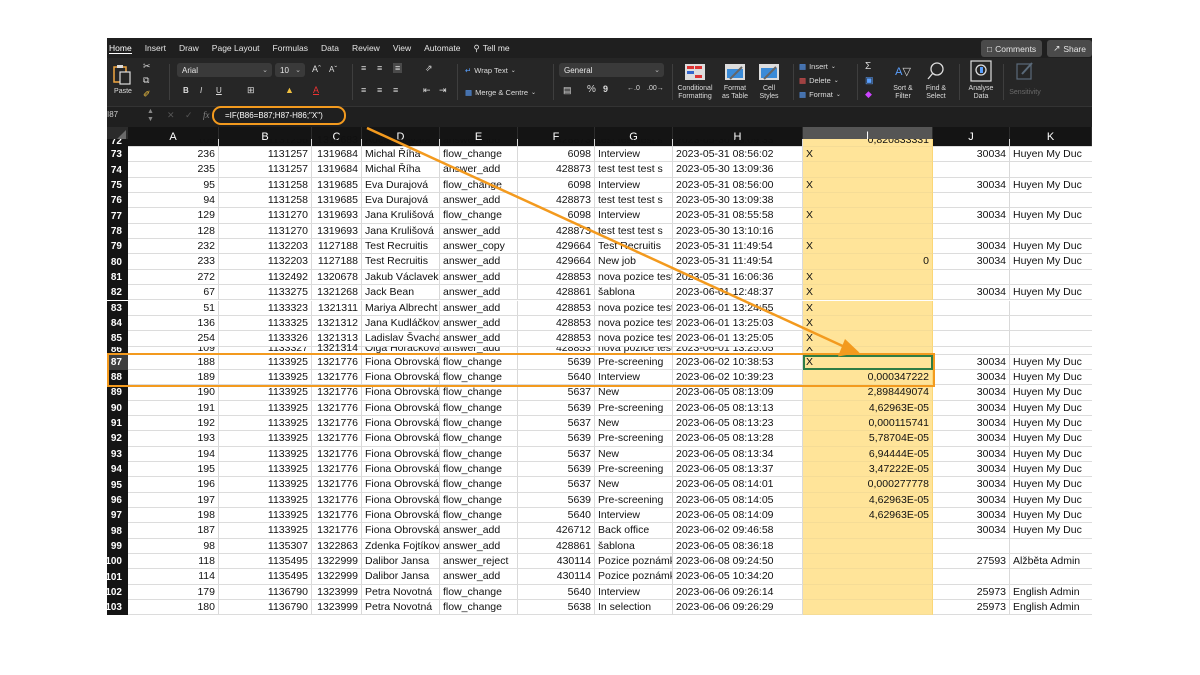 The height and width of the screenshot is (675, 1200). What do you see at coordinates (173, 562) in the screenshot?
I see `cell-a100: 118` at bounding box center [173, 562].